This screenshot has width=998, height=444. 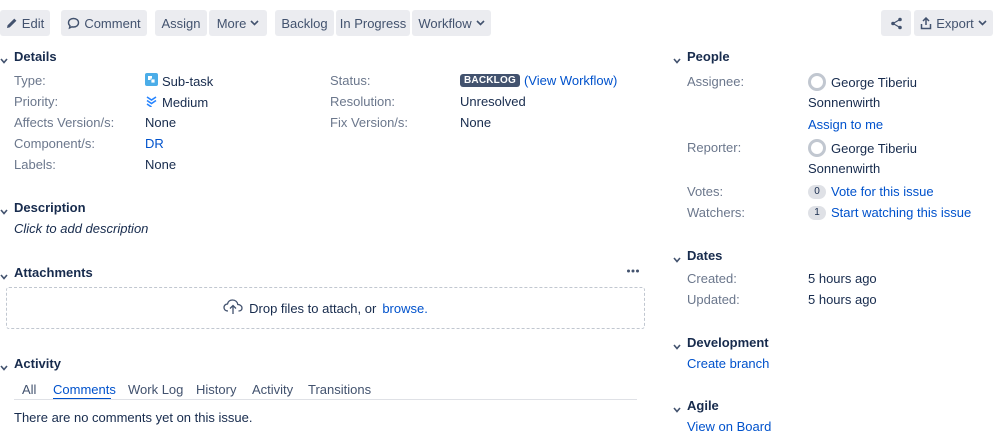 What do you see at coordinates (926, 23) in the screenshot?
I see `export-icon` at bounding box center [926, 23].